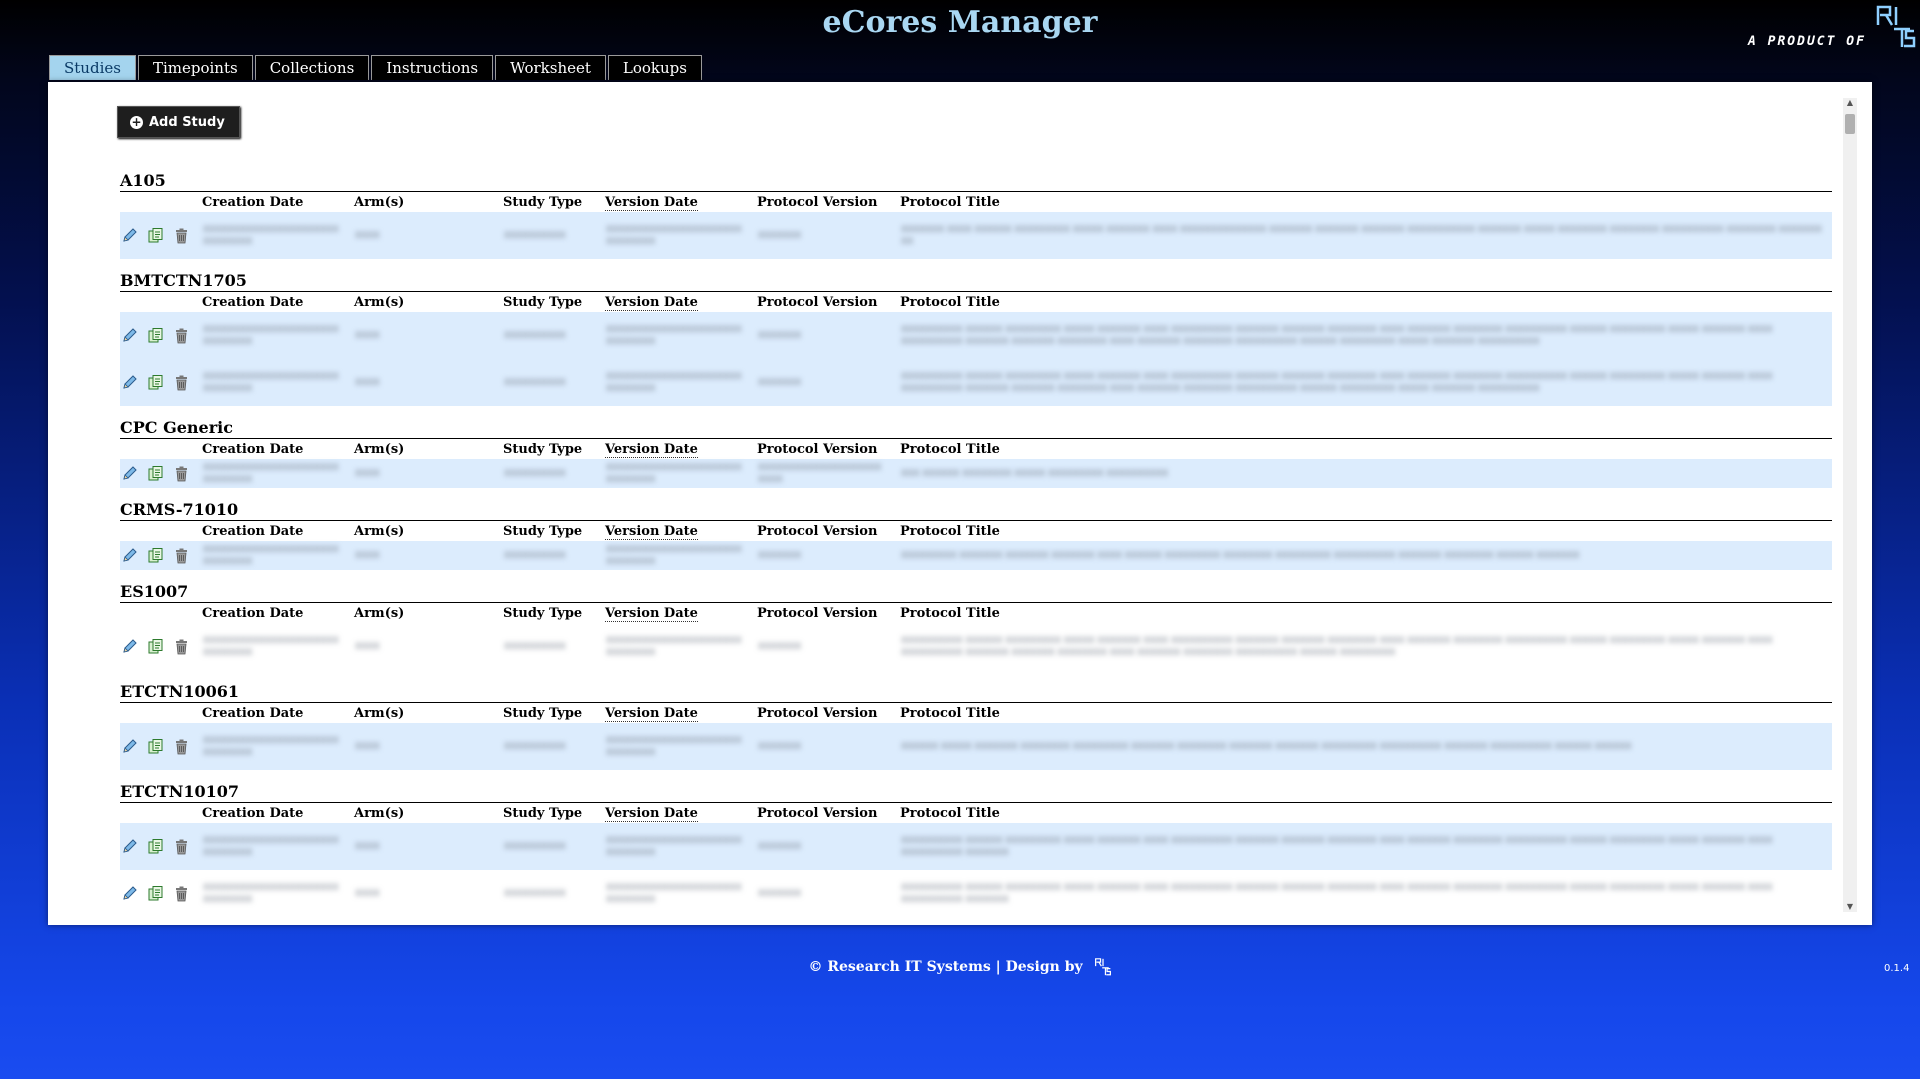 Image resolution: width=1920 pixels, height=1079 pixels. I want to click on protocol-version-header-label: Protocol Version, so click(817, 613).